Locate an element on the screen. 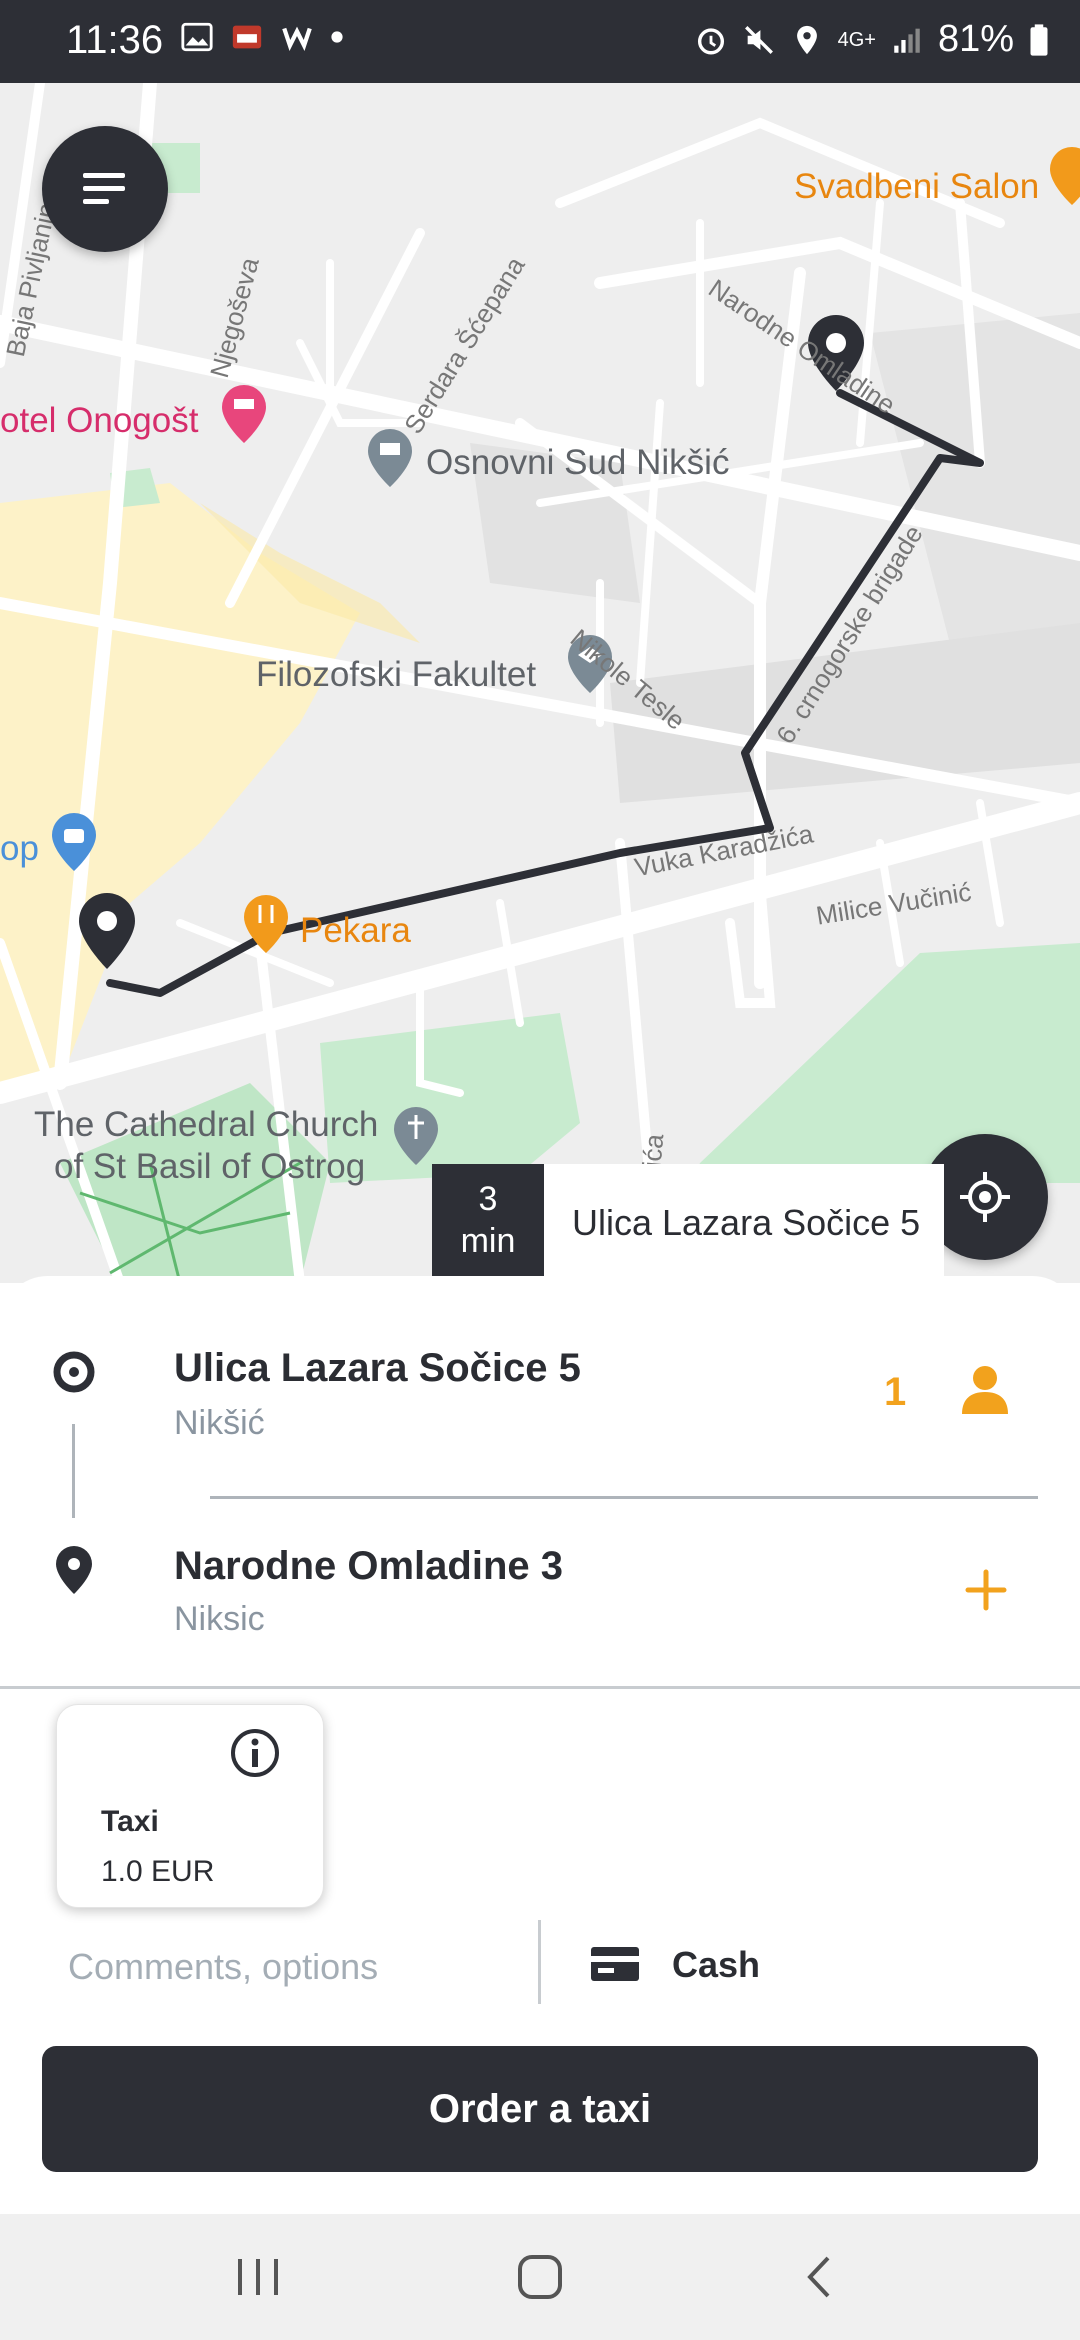 The image size is (1080, 2340). recents-icon is located at coordinates (258, 2277).